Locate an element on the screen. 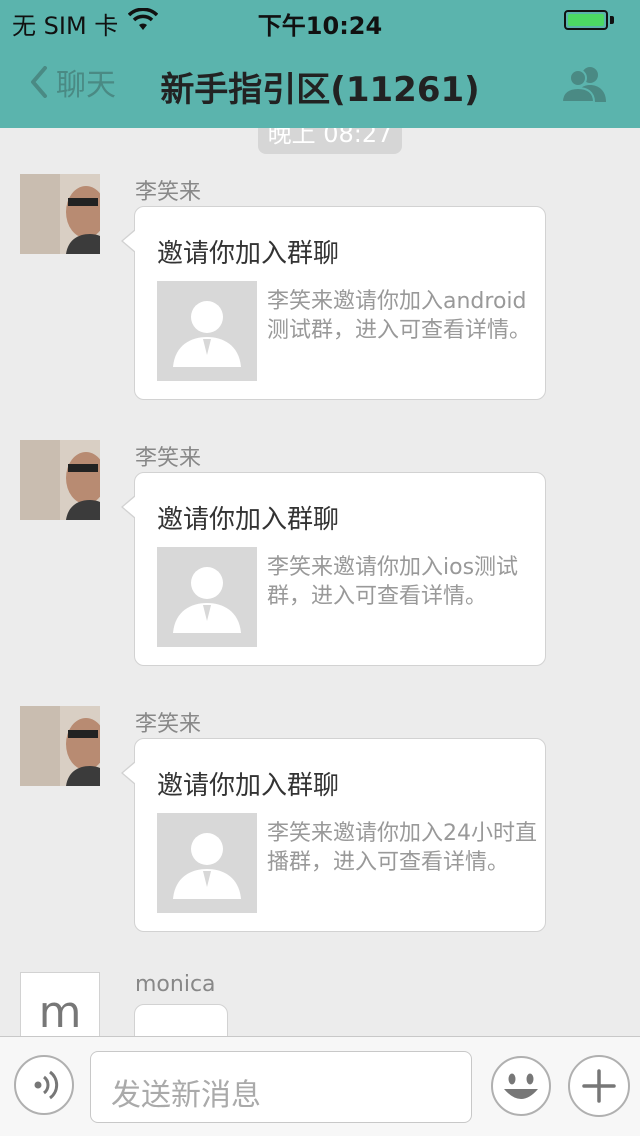  voice-button is located at coordinates (44, 1085).